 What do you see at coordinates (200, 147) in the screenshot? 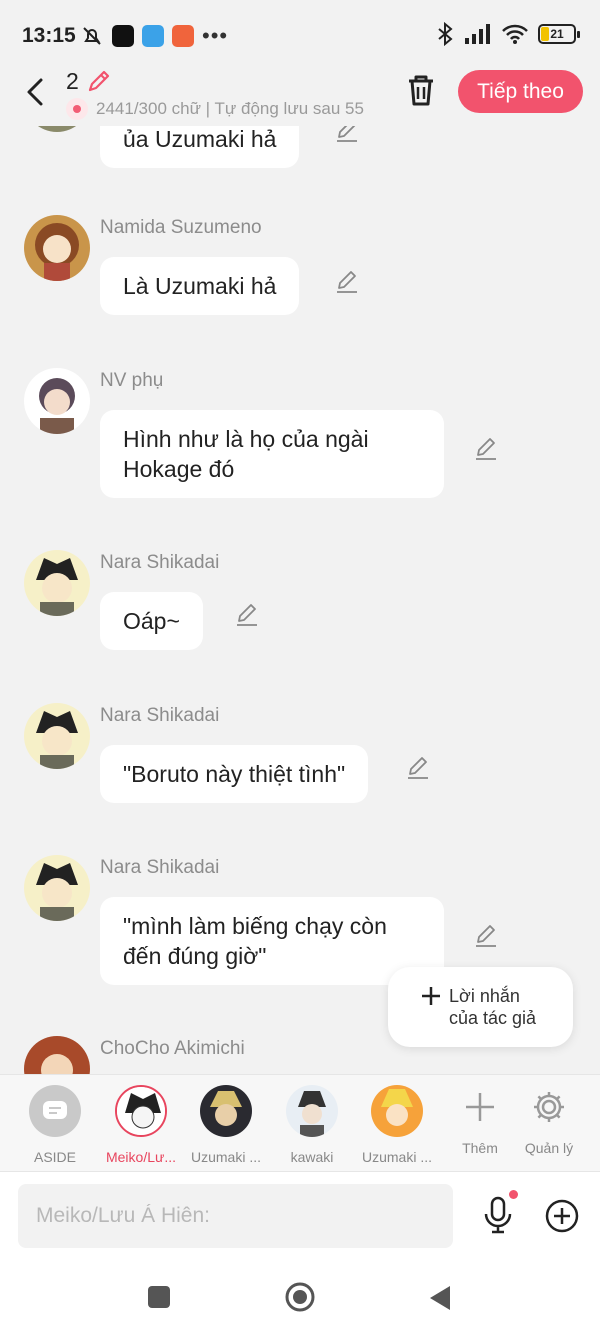
I see `message-bubble: ủa Uzumaki hả` at bounding box center [200, 147].